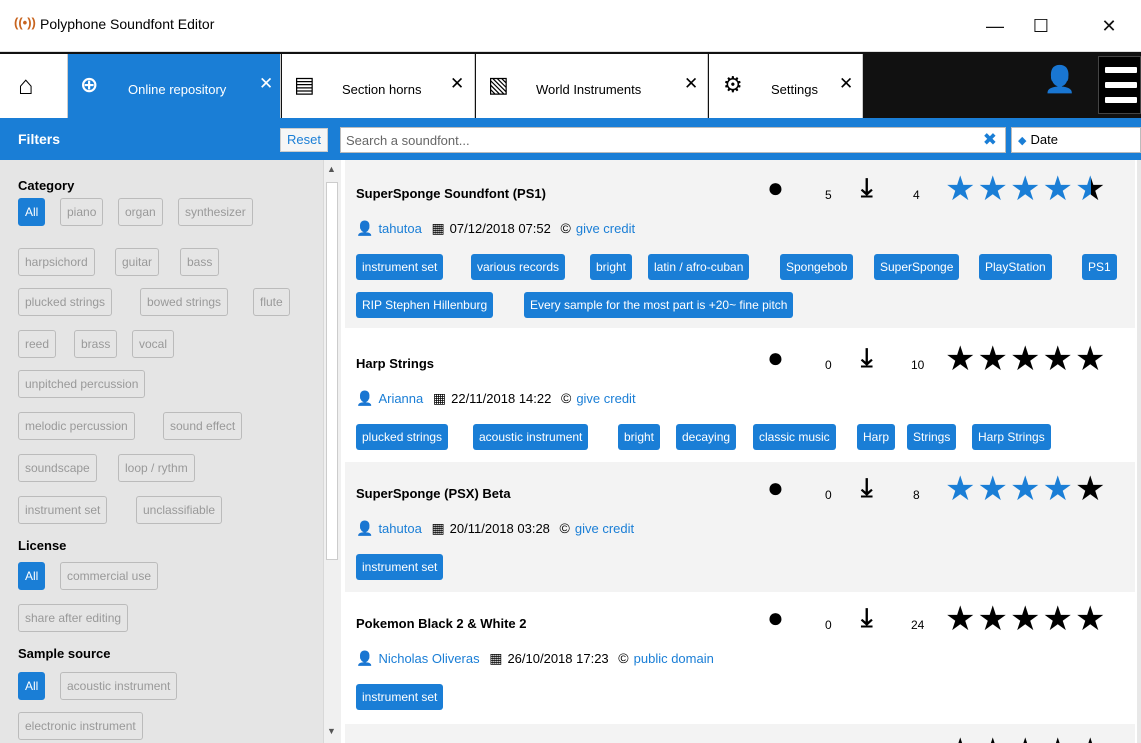 This screenshot has height=743, width=1141. What do you see at coordinates (76, 426) in the screenshot?
I see `category-chip: melodic percussion` at bounding box center [76, 426].